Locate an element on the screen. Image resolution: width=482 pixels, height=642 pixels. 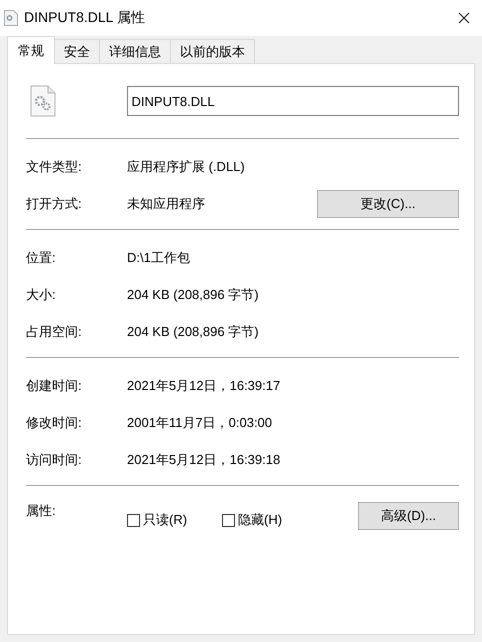
checkbox: 隐藏(H) is located at coordinates (252, 520).